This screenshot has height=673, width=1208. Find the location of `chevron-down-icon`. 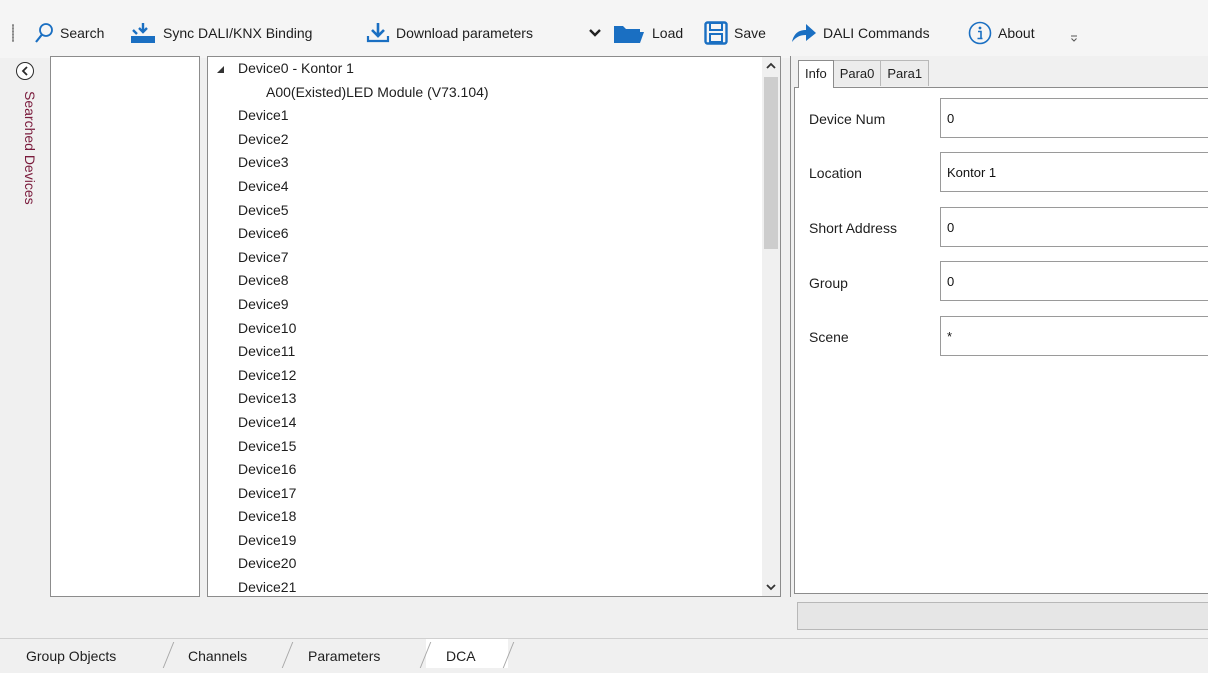

chevron-down-icon is located at coordinates (771, 587).